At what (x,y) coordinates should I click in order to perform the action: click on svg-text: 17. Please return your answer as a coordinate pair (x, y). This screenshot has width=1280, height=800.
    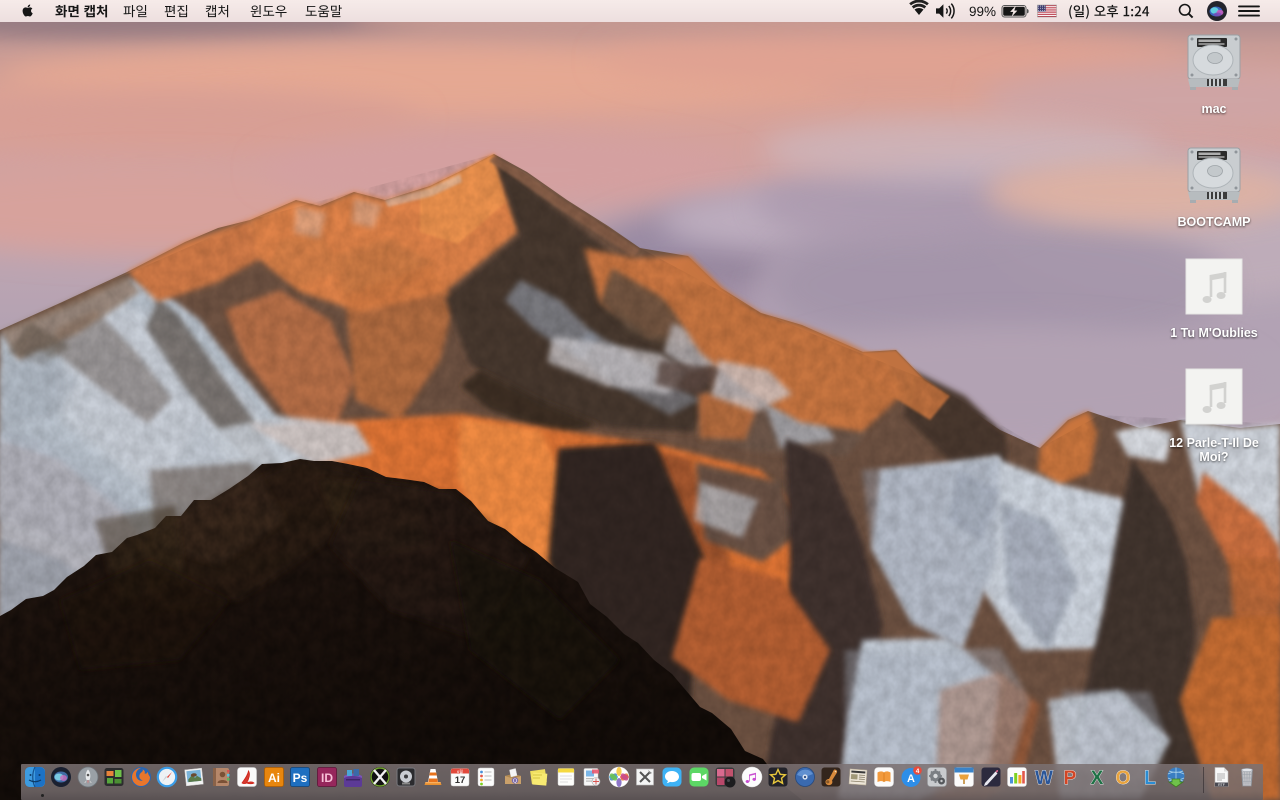
    Looking at the image, I should click on (459, 780).